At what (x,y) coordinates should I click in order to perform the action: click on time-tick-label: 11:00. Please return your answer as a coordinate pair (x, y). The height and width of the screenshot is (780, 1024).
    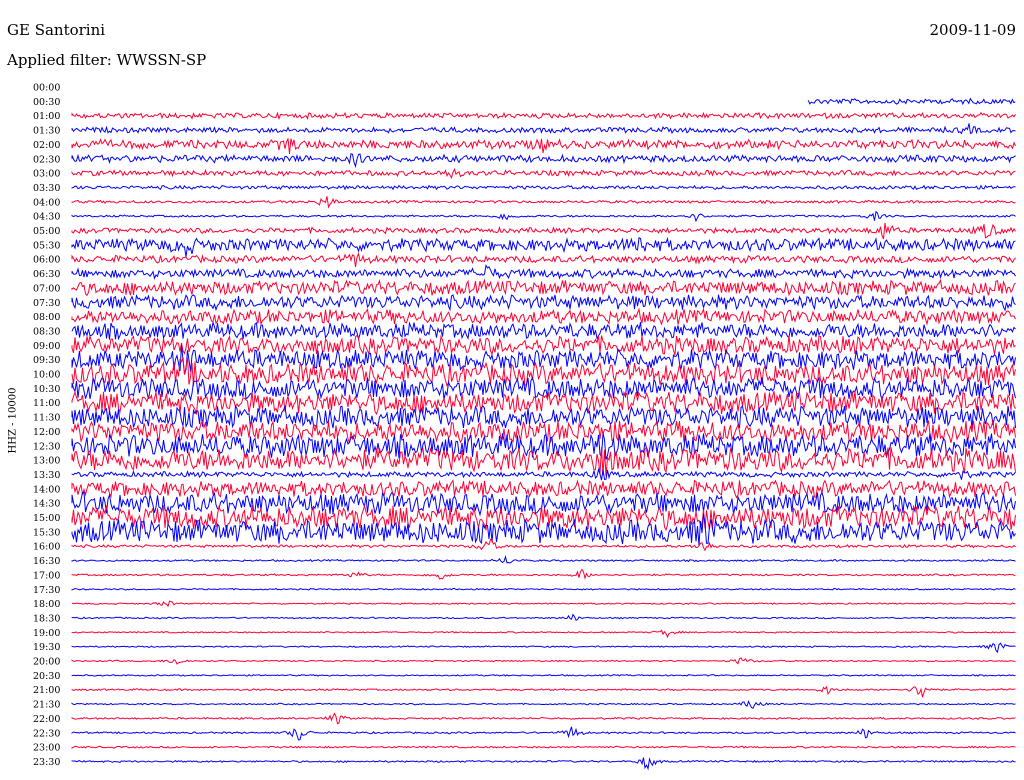
    Looking at the image, I should click on (46, 403).